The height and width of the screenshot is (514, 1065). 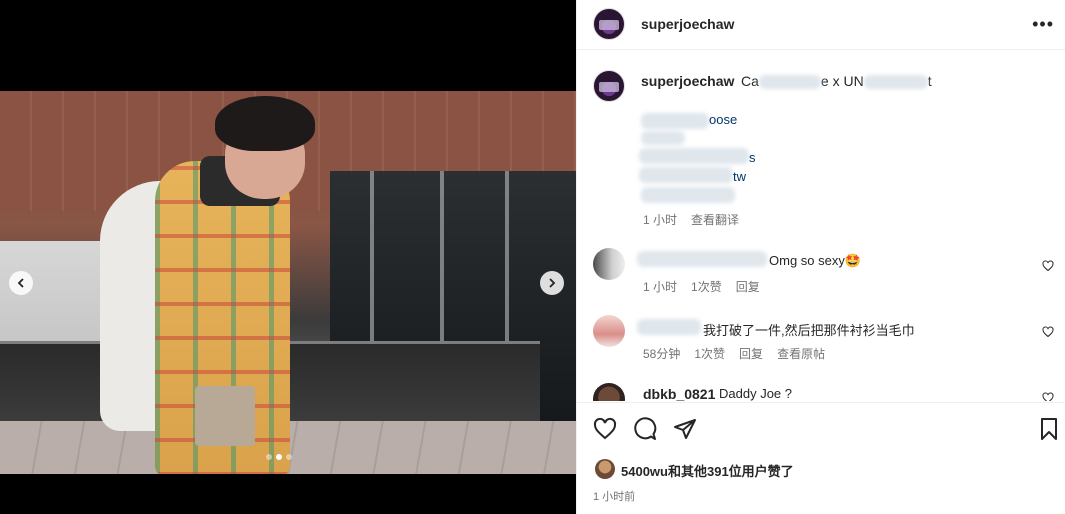 I want to click on comment-text: 我打破了一件,然后把那件衬衫当毛巾, so click(x=809, y=330).